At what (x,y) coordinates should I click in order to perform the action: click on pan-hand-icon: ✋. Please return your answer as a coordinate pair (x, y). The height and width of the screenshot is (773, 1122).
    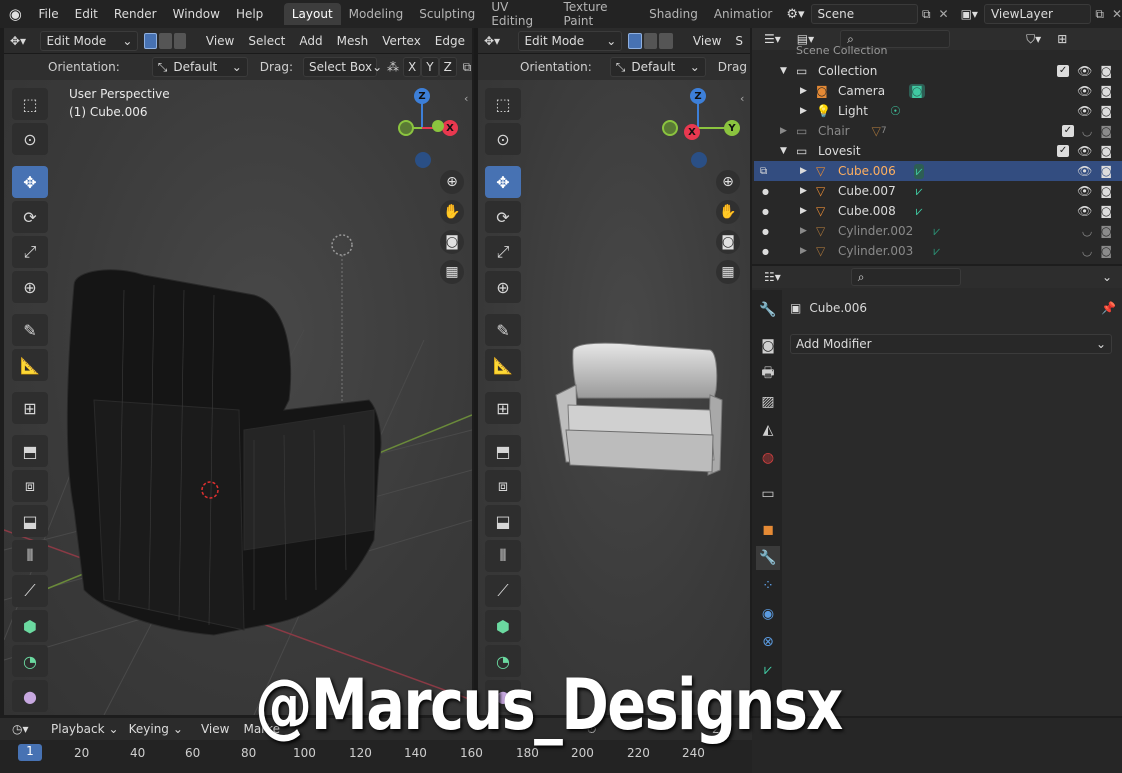
    Looking at the image, I should click on (452, 212).